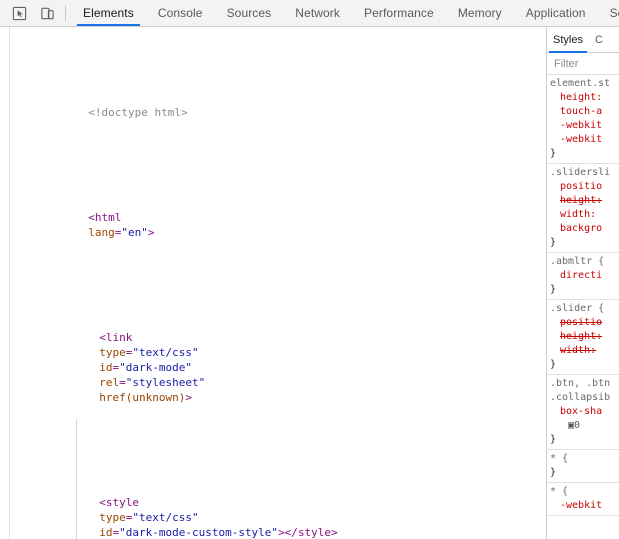 The image size is (619, 539). I want to click on styles-filter-input, so click(583, 63).